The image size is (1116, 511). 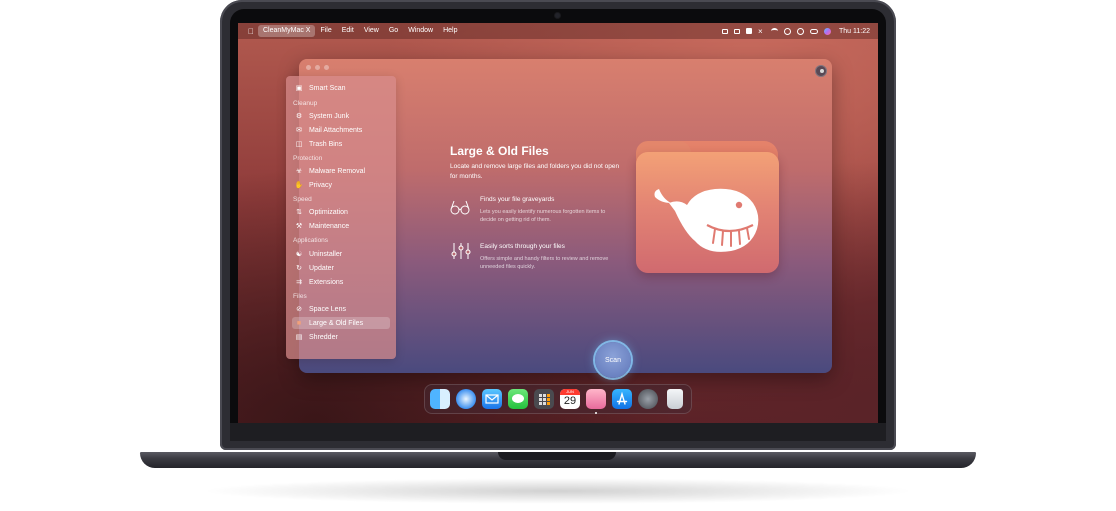 What do you see at coordinates (517, 199) in the screenshot?
I see `feature-title: Finds your file graveyards` at bounding box center [517, 199].